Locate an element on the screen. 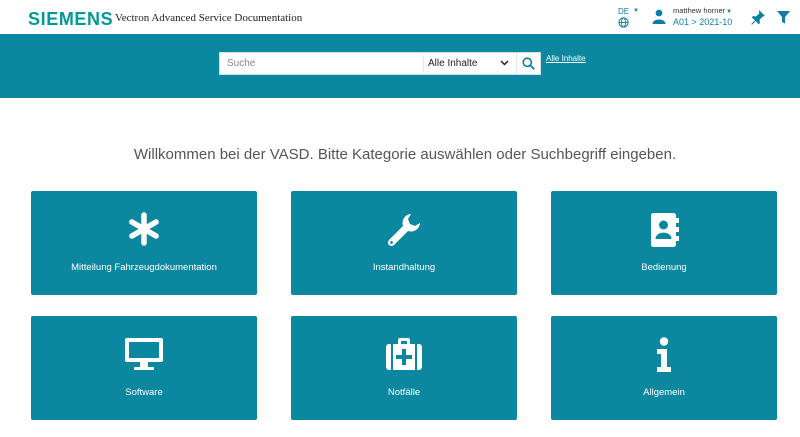  tile-software: Software is located at coordinates (144, 368).